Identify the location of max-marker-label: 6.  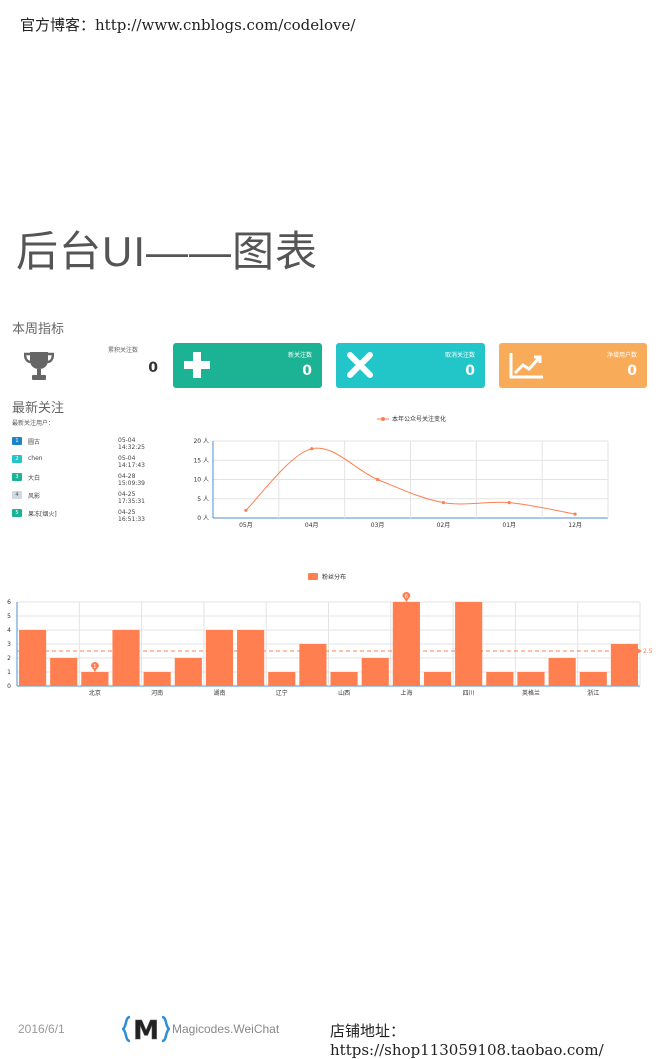
(406, 597).